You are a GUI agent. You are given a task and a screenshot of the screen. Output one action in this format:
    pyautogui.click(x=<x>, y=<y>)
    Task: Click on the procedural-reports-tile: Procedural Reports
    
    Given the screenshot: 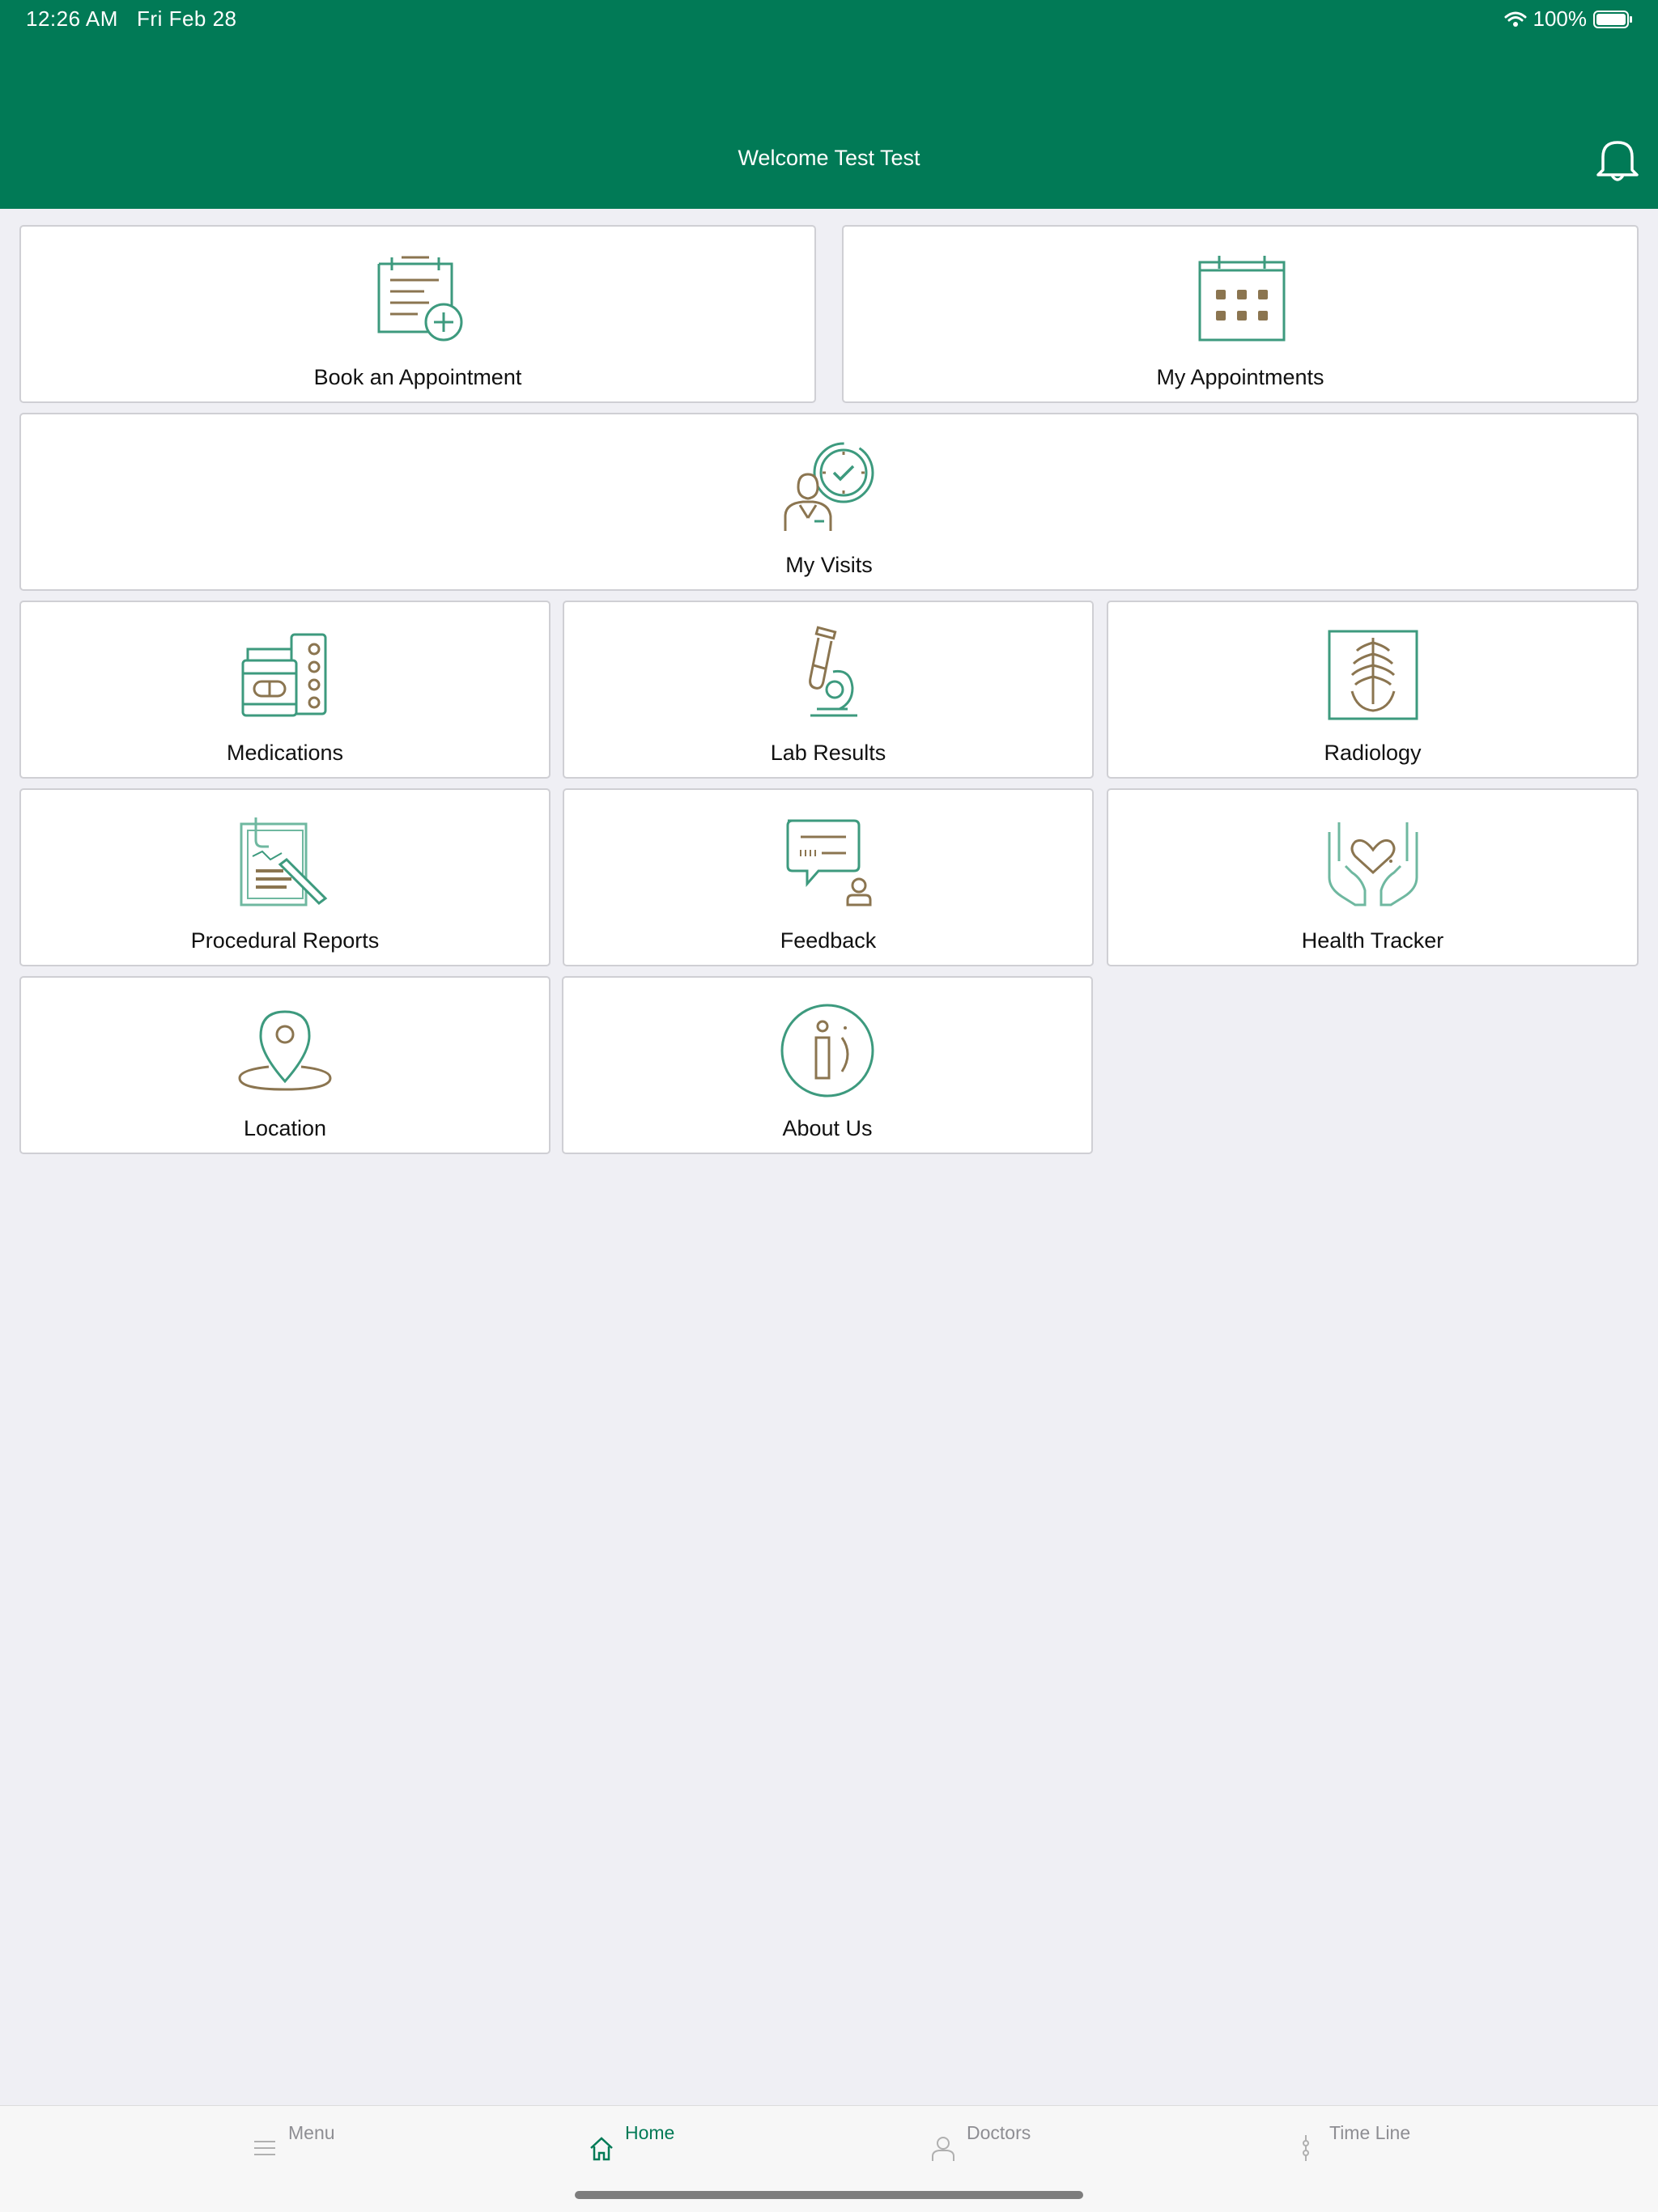 What is the action you would take?
    pyautogui.click(x=285, y=877)
    